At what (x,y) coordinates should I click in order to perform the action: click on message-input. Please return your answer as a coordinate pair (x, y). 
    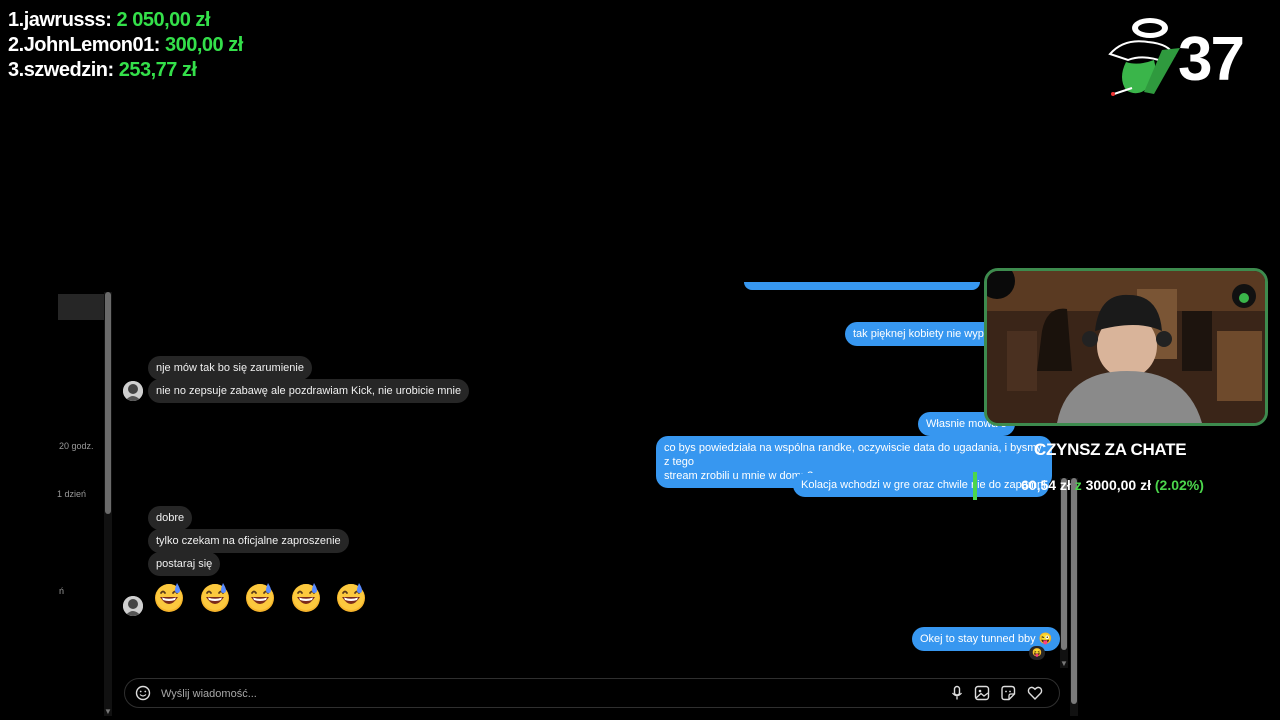
    Looking at the image, I should click on (541, 694).